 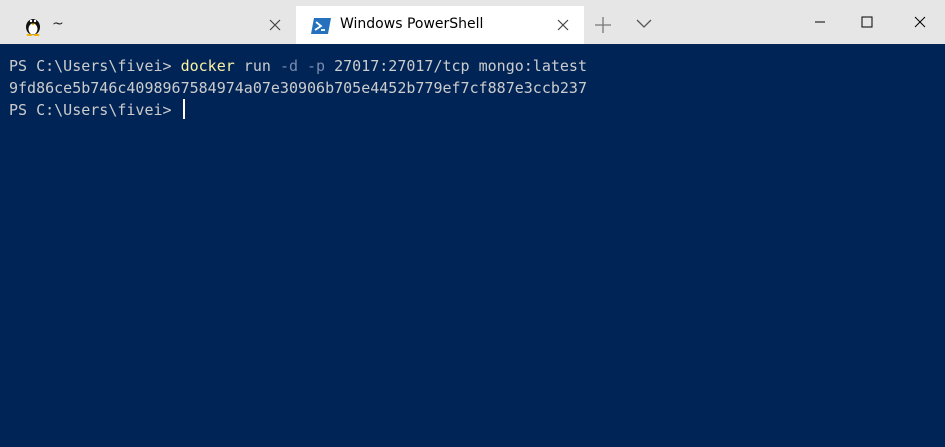 I want to click on tab-title: ~, so click(x=58, y=24).